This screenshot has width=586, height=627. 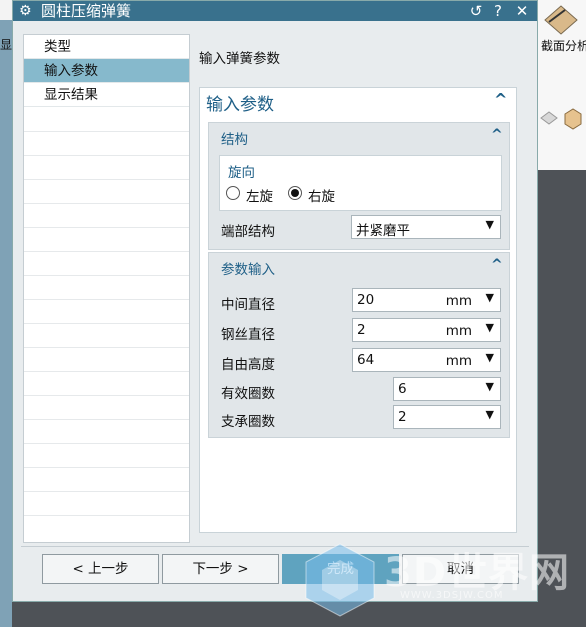 What do you see at coordinates (248, 335) in the screenshot?
I see `wire-diameter-label: 钢丝直径` at bounding box center [248, 335].